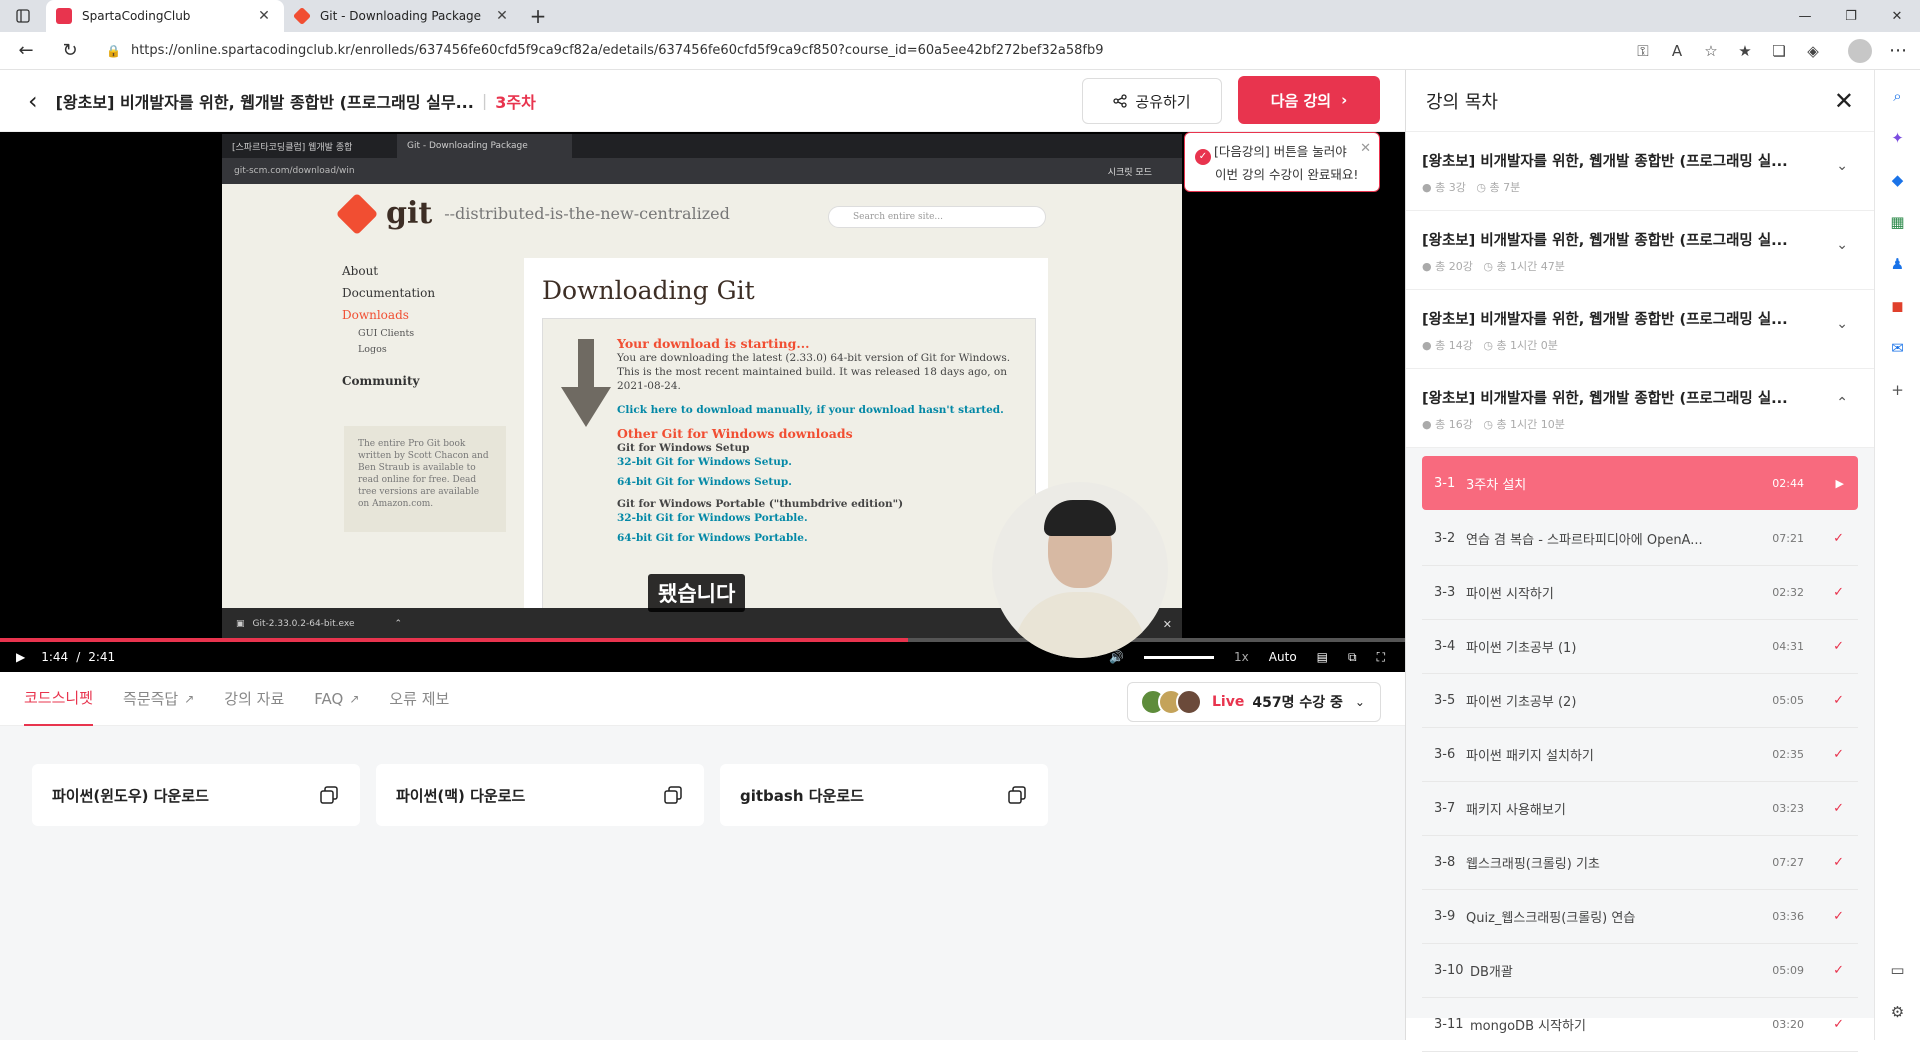 This screenshot has height=1052, width=1920. What do you see at coordinates (1898, 96) in the screenshot?
I see `search-icon: ⌕` at bounding box center [1898, 96].